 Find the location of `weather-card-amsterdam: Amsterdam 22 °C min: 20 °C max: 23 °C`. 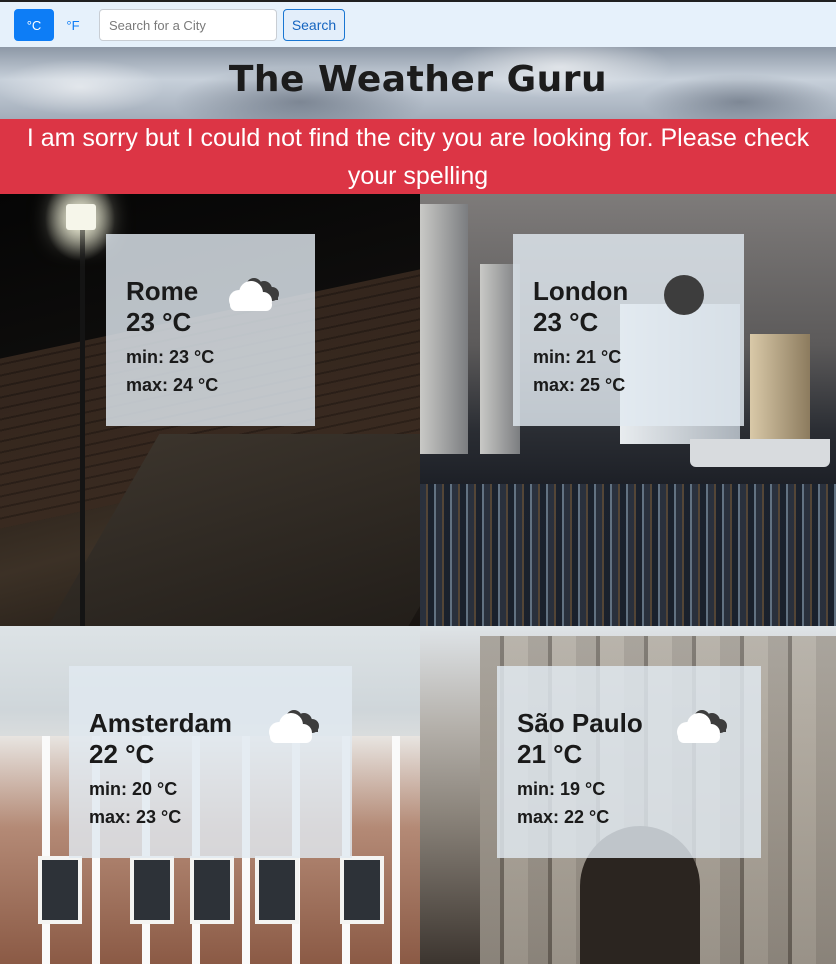

weather-card-amsterdam: Amsterdam 22 °C min: 20 °C max: 23 °C is located at coordinates (210, 762).